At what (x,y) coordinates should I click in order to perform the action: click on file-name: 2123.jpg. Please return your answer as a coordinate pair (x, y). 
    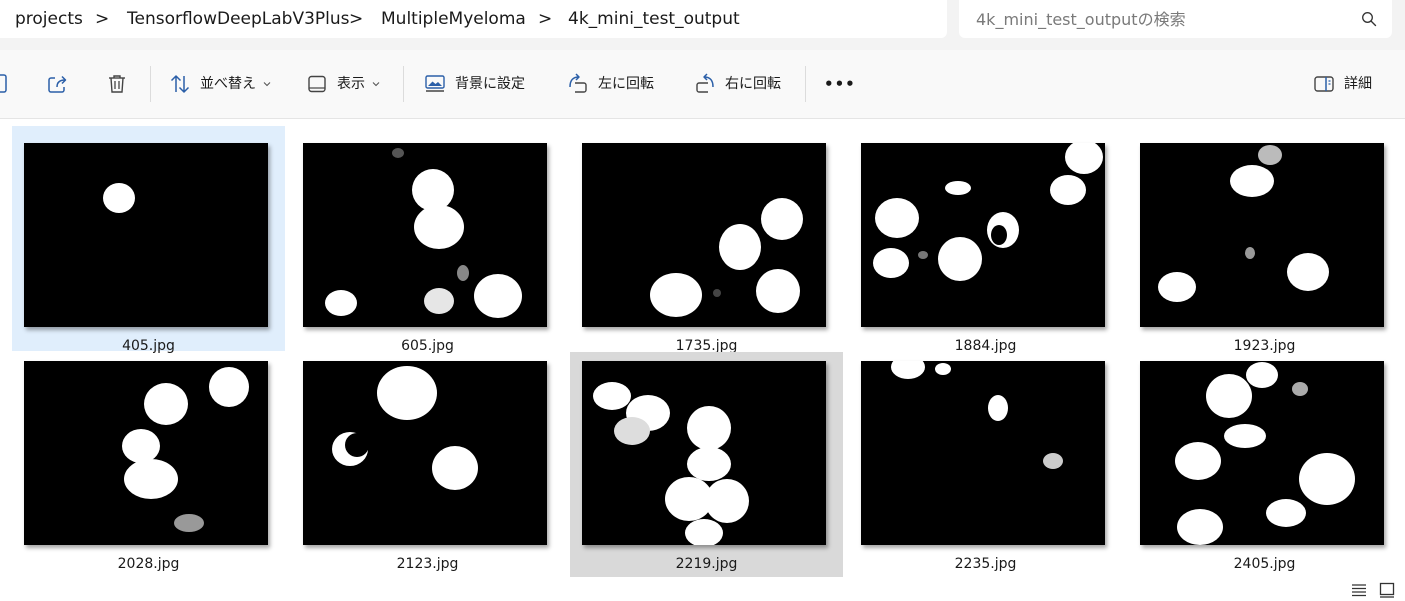
    Looking at the image, I should click on (427, 564).